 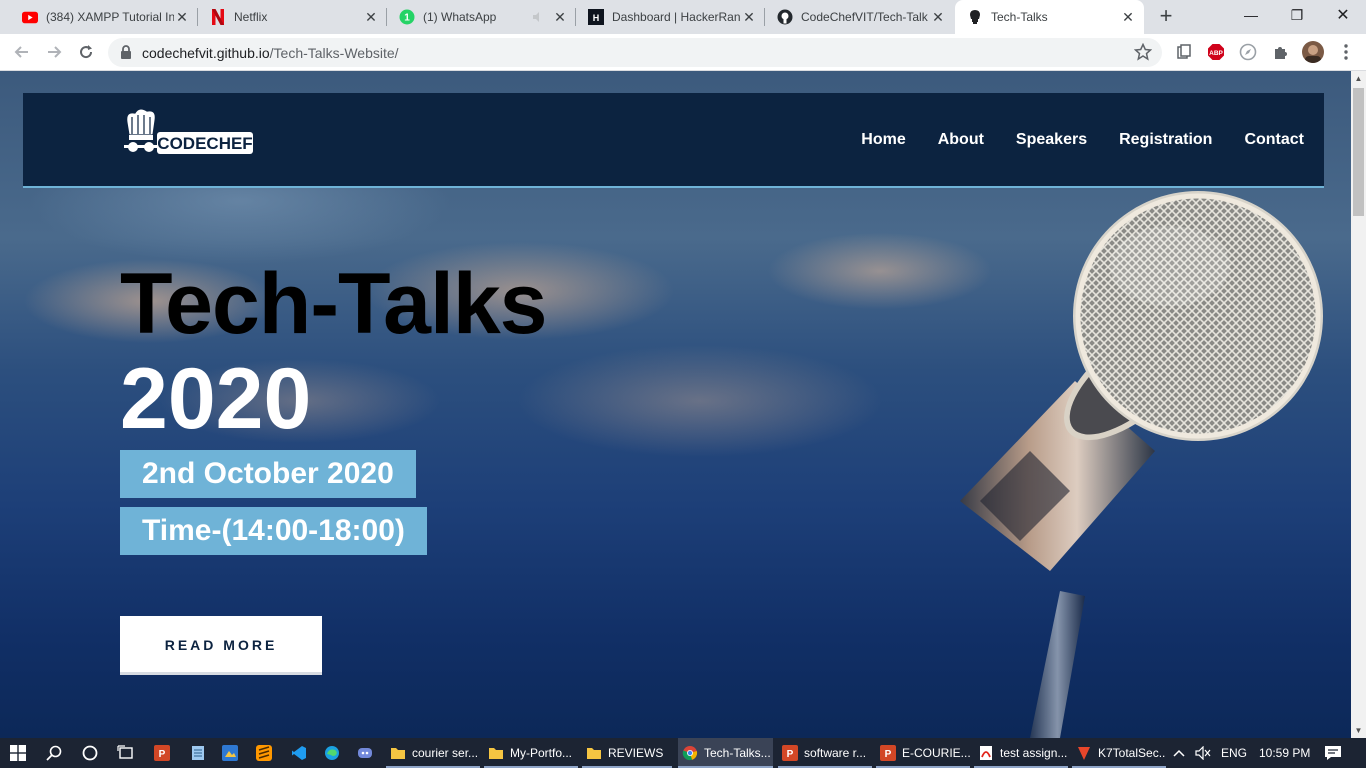 I want to click on svg-text: H, so click(x=596, y=18).